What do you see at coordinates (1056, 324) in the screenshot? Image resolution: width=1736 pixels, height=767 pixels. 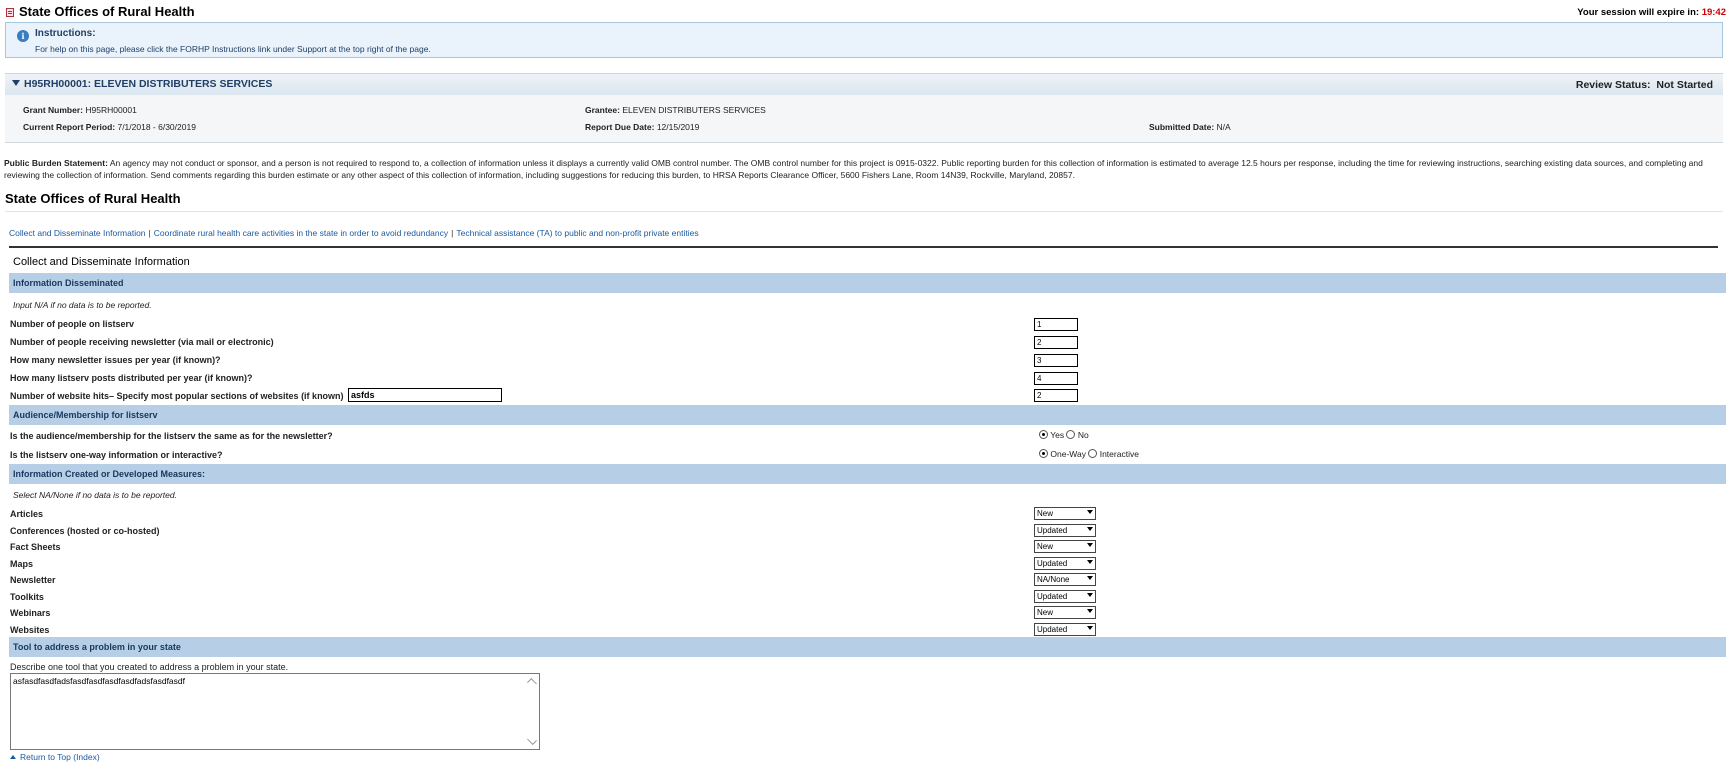 I see `input-listserv-people: 1` at bounding box center [1056, 324].